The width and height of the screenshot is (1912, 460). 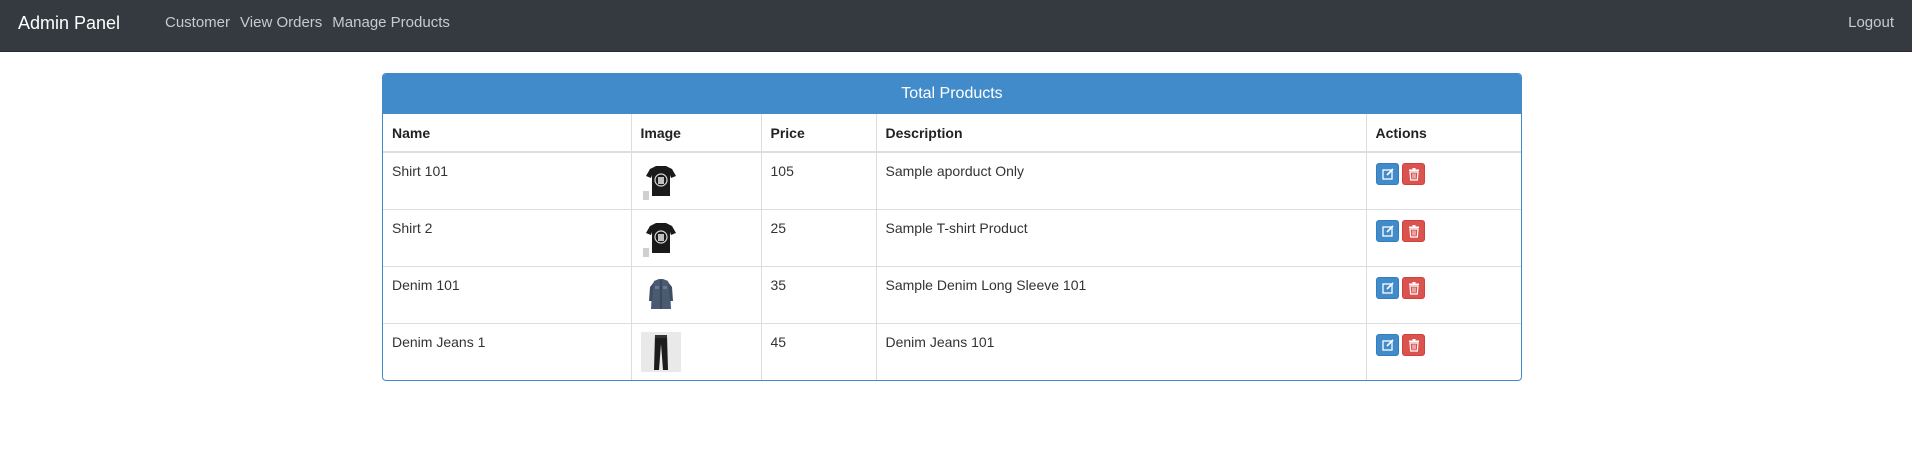 I want to click on nav-link-view-orders: View Orders, so click(x=281, y=23).